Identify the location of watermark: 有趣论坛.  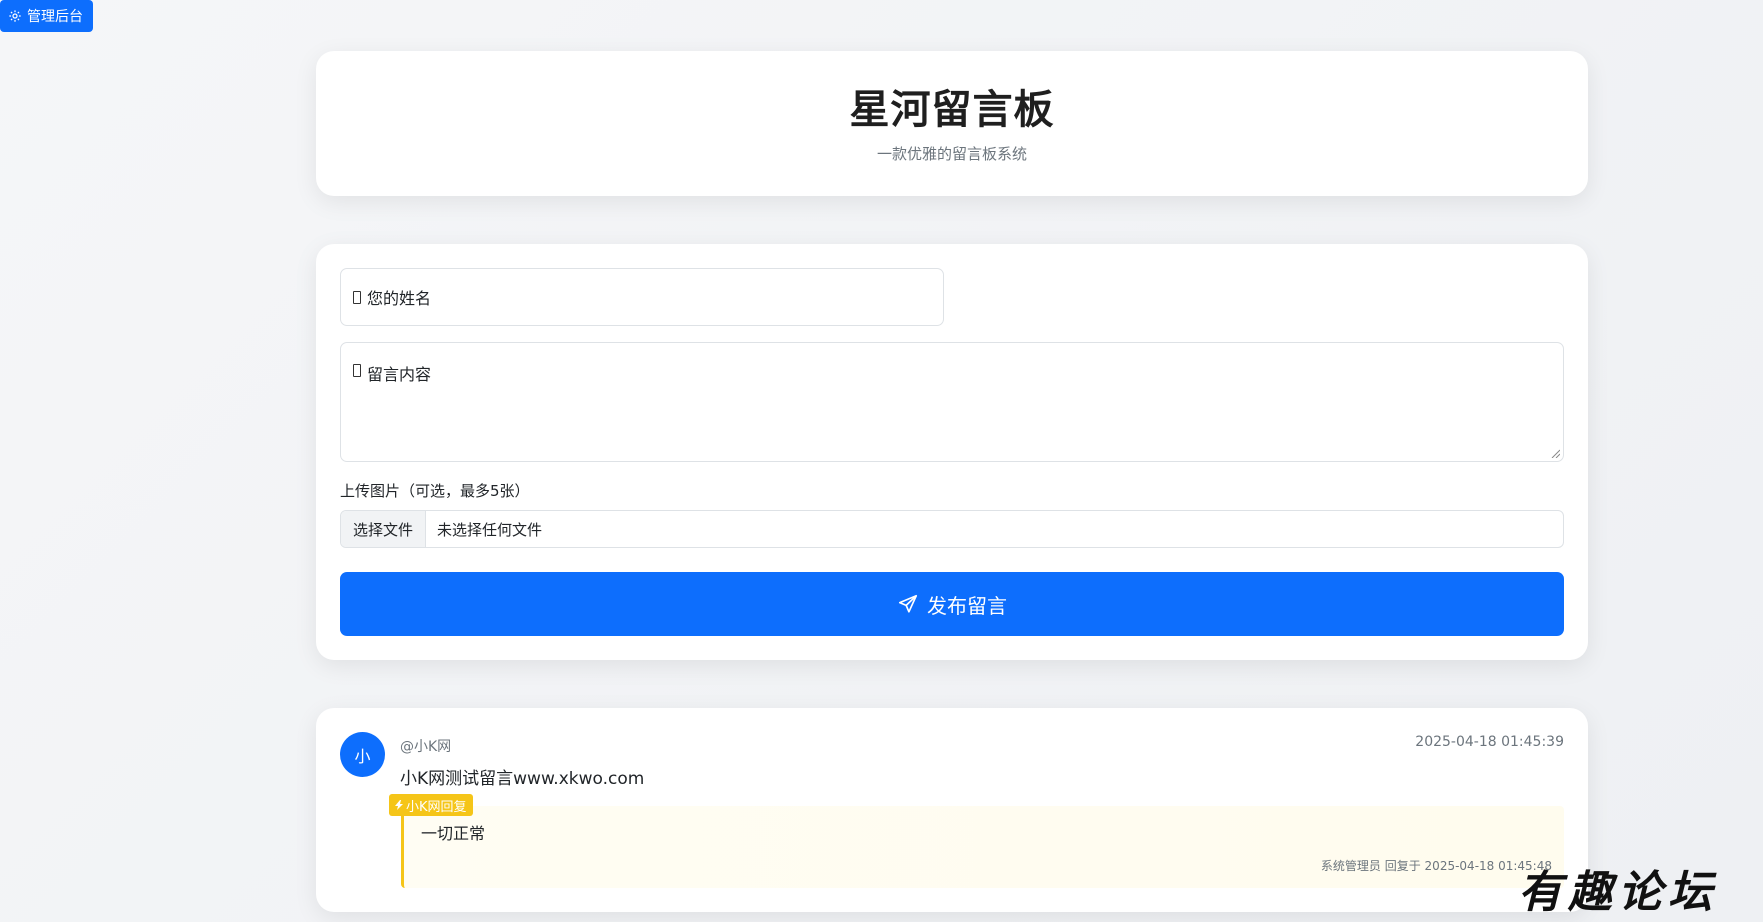
(1618, 892).